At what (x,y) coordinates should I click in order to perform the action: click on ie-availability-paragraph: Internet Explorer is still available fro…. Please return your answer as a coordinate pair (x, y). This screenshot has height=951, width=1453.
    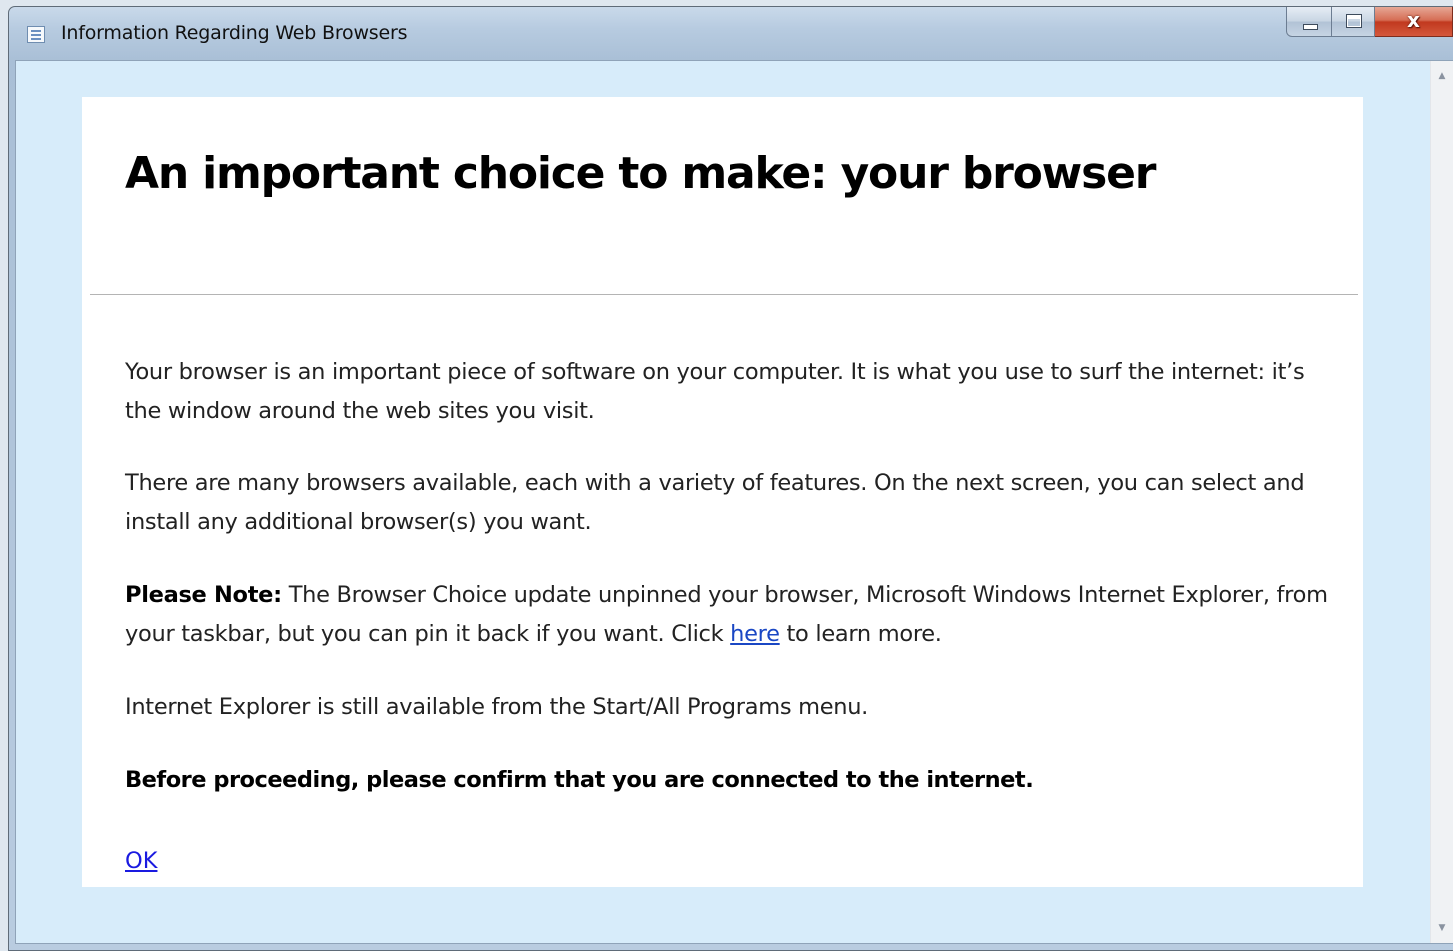
    Looking at the image, I should click on (497, 707).